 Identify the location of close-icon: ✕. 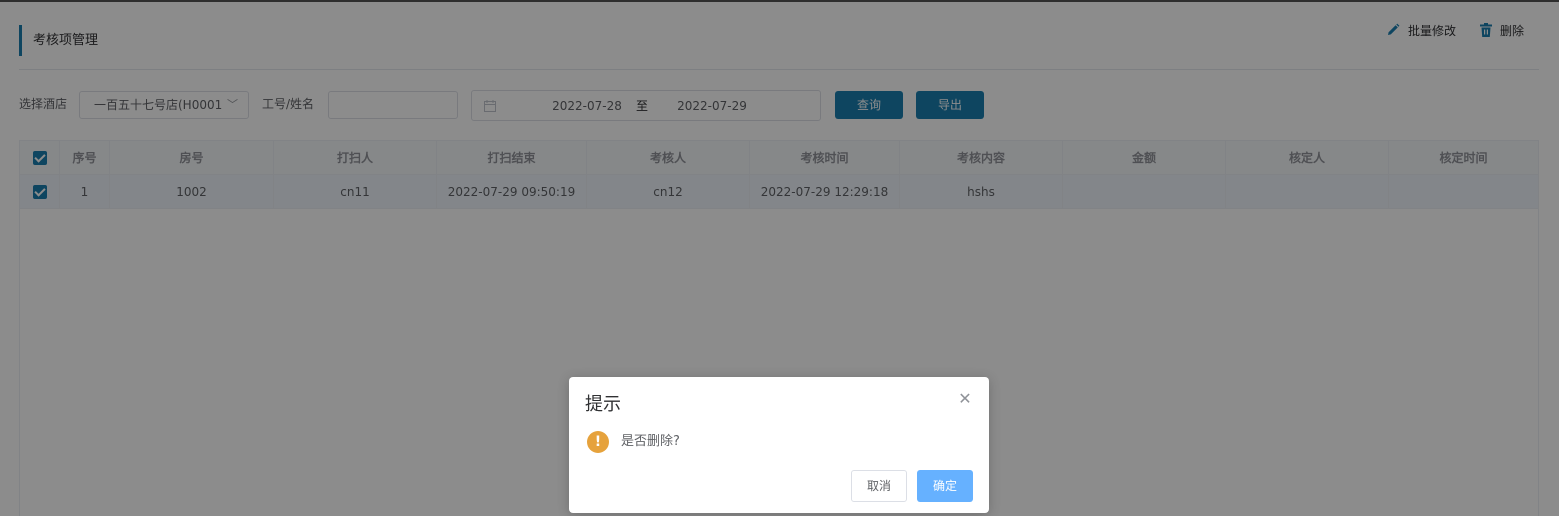
(965, 399).